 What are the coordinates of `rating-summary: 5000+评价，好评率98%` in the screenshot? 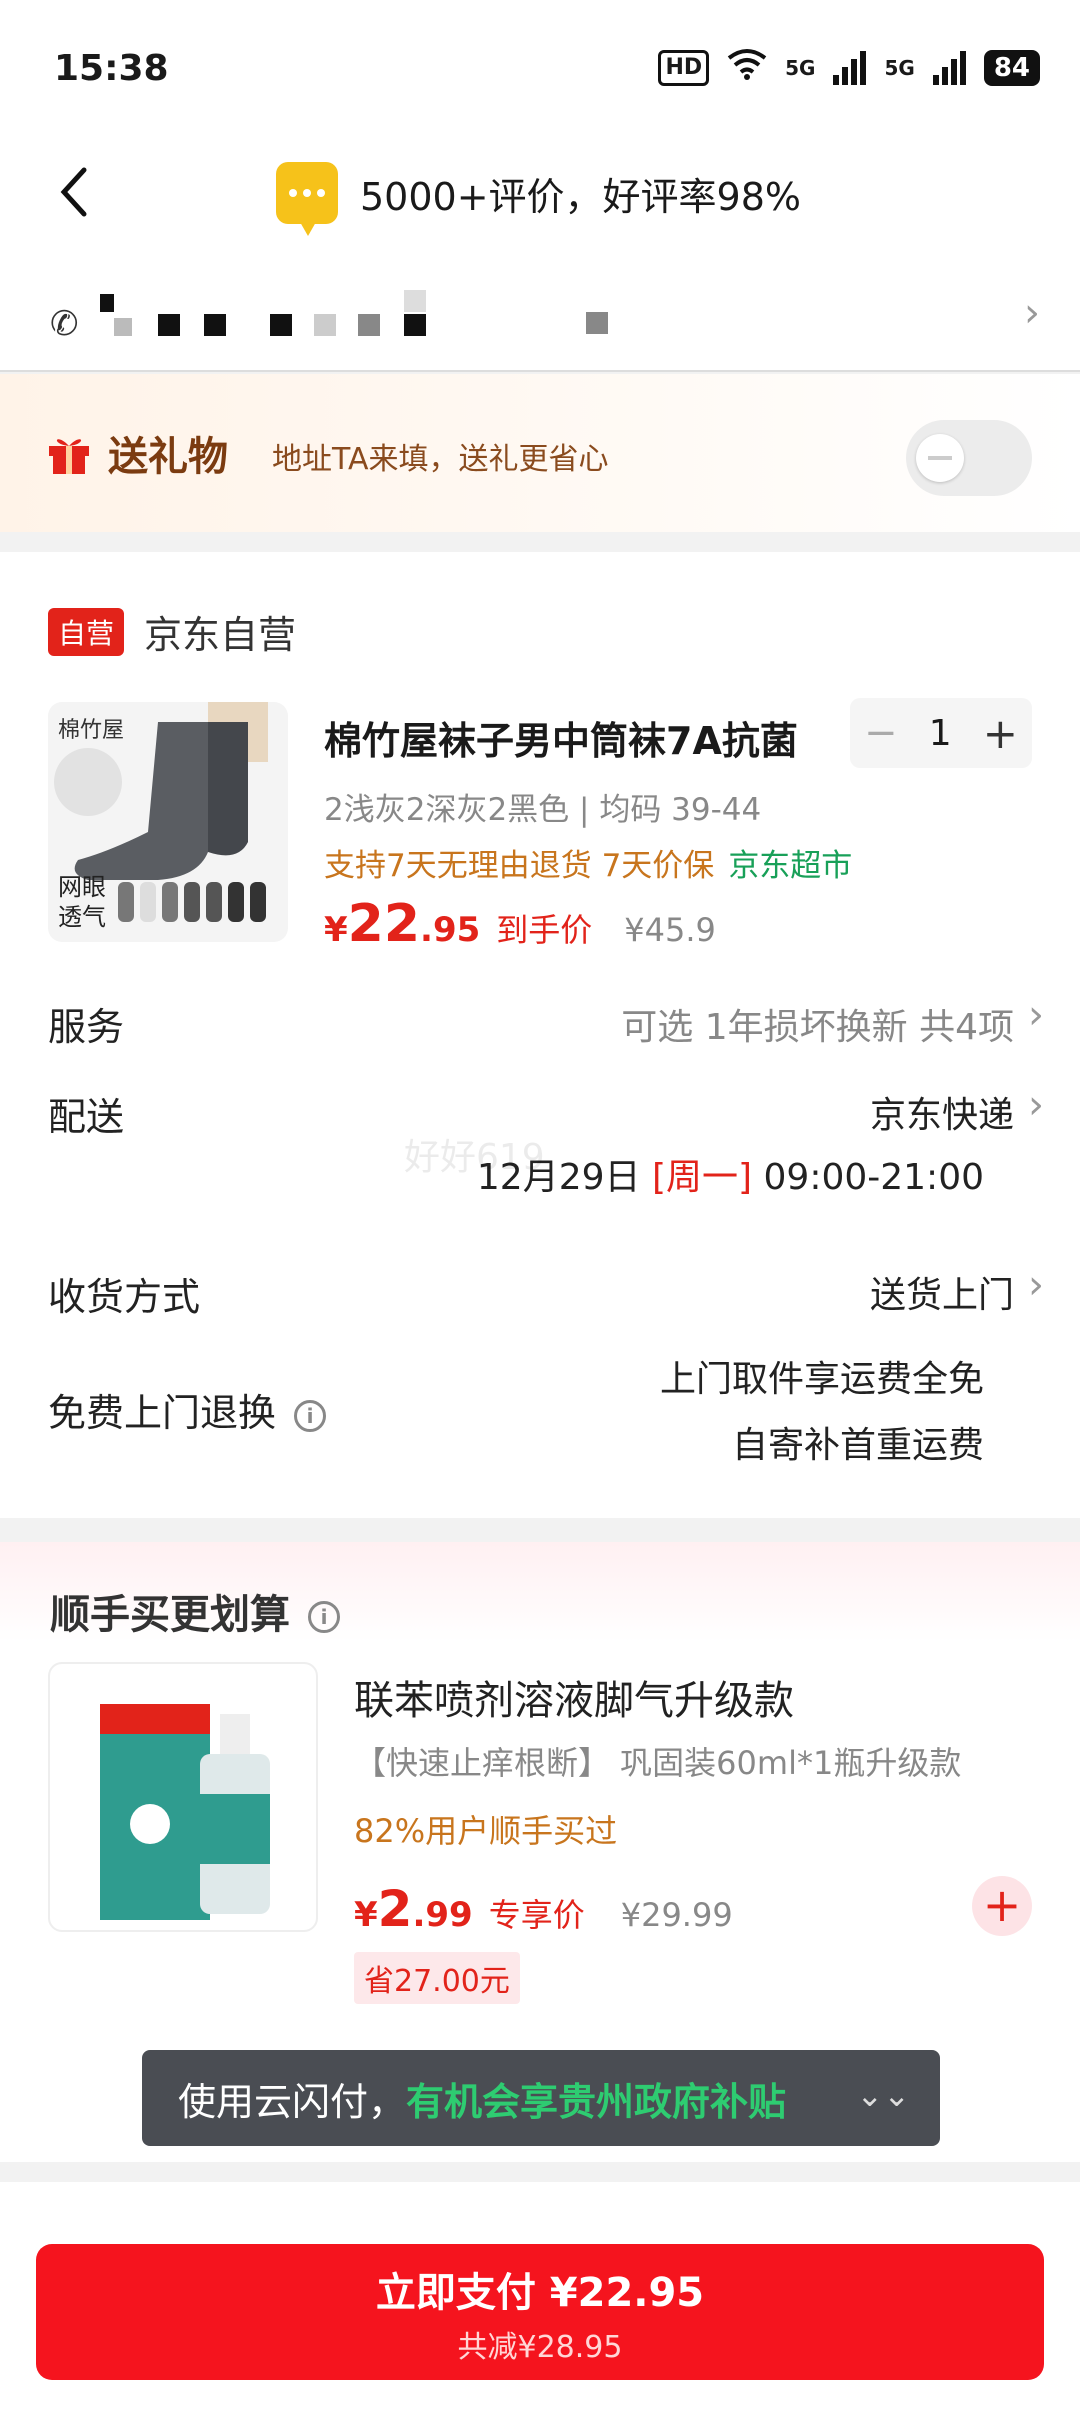 It's located at (539, 199).